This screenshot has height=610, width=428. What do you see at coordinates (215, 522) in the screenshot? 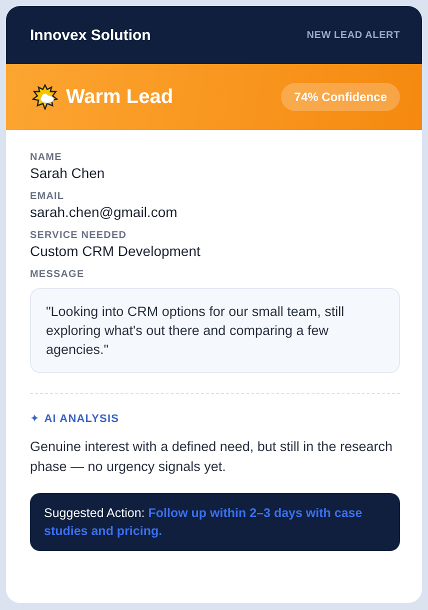
I see `suggested-action-panel: Suggested Action: Follow up within 2–3 days with case studies and pricing.` at bounding box center [215, 522].